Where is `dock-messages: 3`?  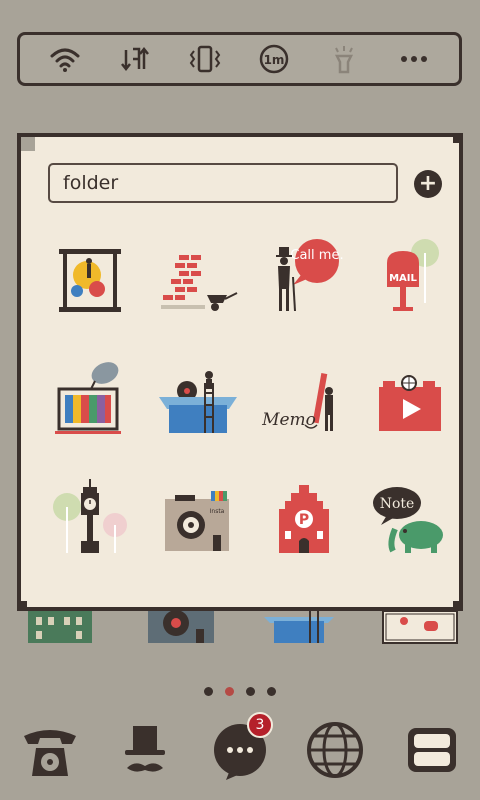 dock-messages: 3 is located at coordinates (240, 750).